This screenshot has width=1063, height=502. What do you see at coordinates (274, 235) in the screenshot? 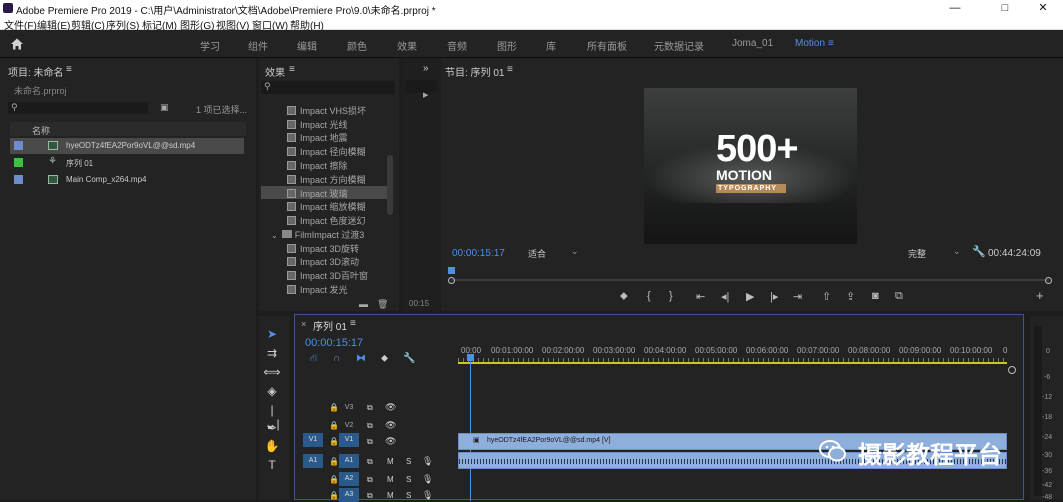
I see `chevron-down-icon: ⌄` at bounding box center [274, 235].